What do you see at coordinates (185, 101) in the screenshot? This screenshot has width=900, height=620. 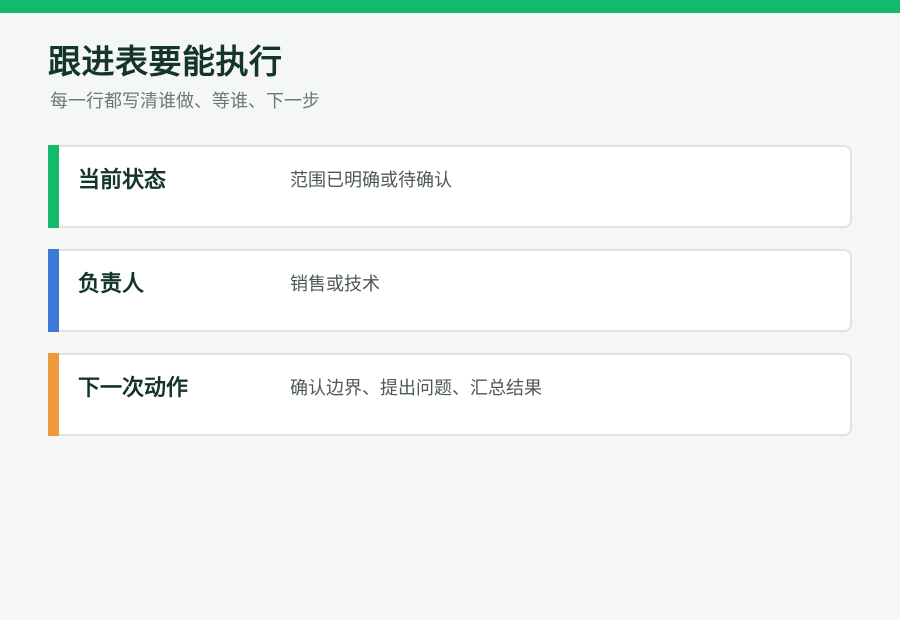 I see `page-subtitle: 每一行都写清谁做、等谁、下一步` at bounding box center [185, 101].